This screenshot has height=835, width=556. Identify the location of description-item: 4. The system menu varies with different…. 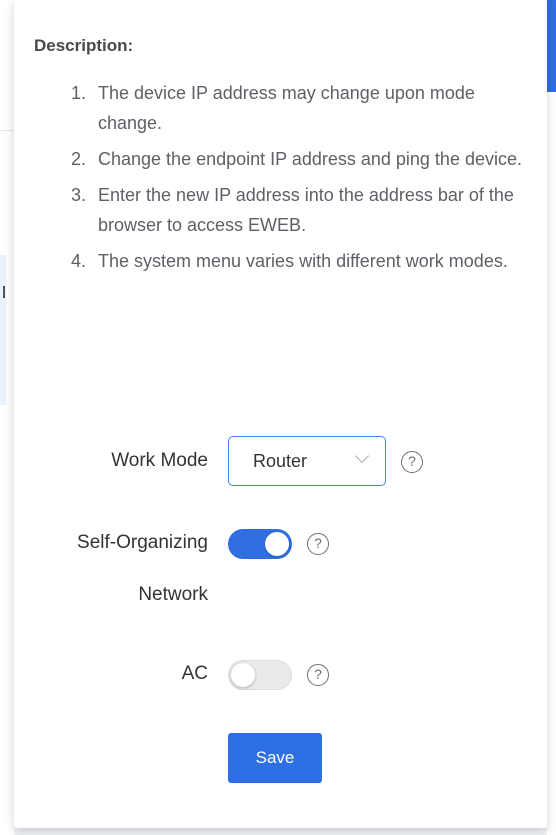
(306, 261).